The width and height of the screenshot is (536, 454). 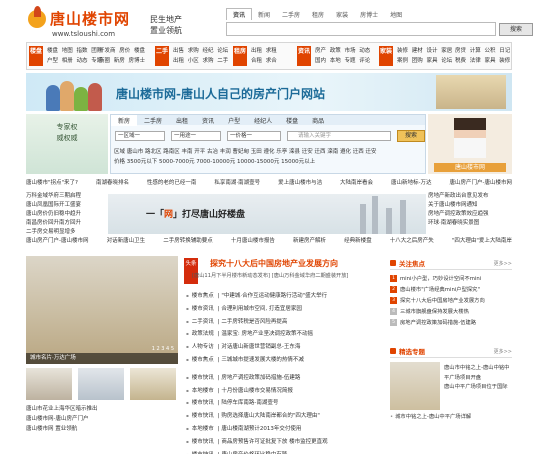 I want to click on news-category: 二手资讯, so click(x=203, y=322).